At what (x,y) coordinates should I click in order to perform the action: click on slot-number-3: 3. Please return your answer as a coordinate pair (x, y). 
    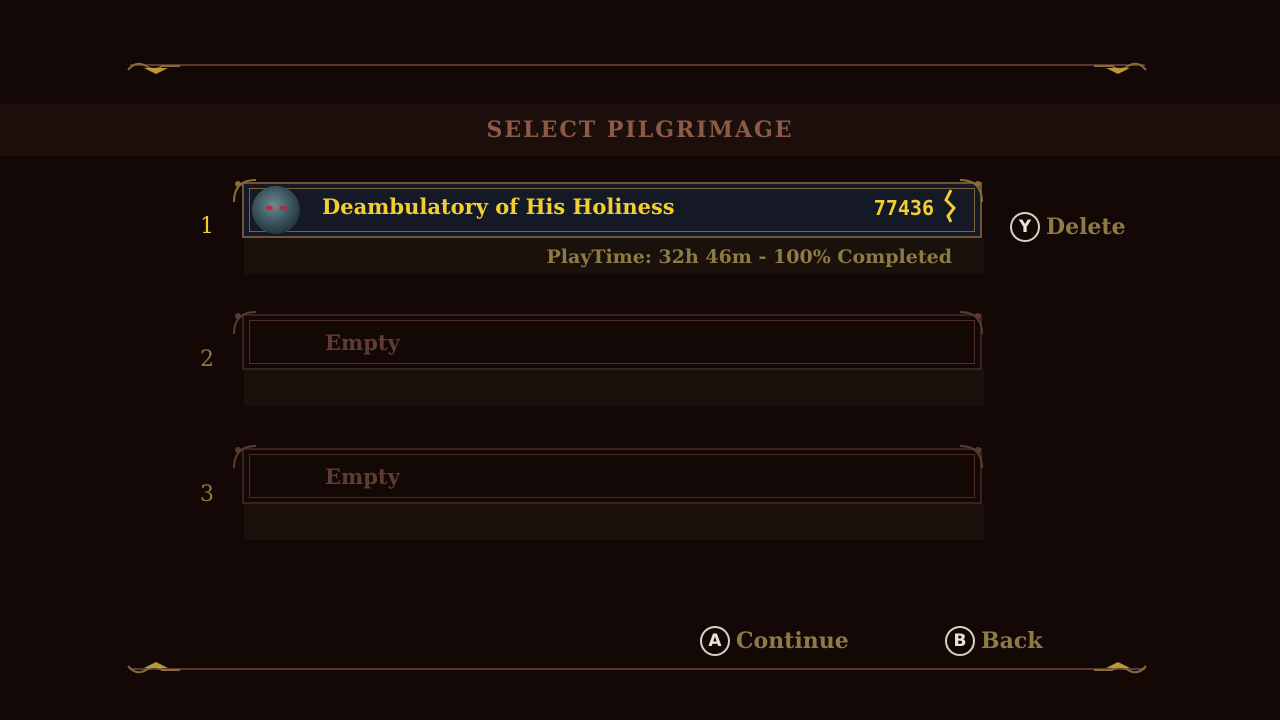
    Looking at the image, I should click on (207, 494).